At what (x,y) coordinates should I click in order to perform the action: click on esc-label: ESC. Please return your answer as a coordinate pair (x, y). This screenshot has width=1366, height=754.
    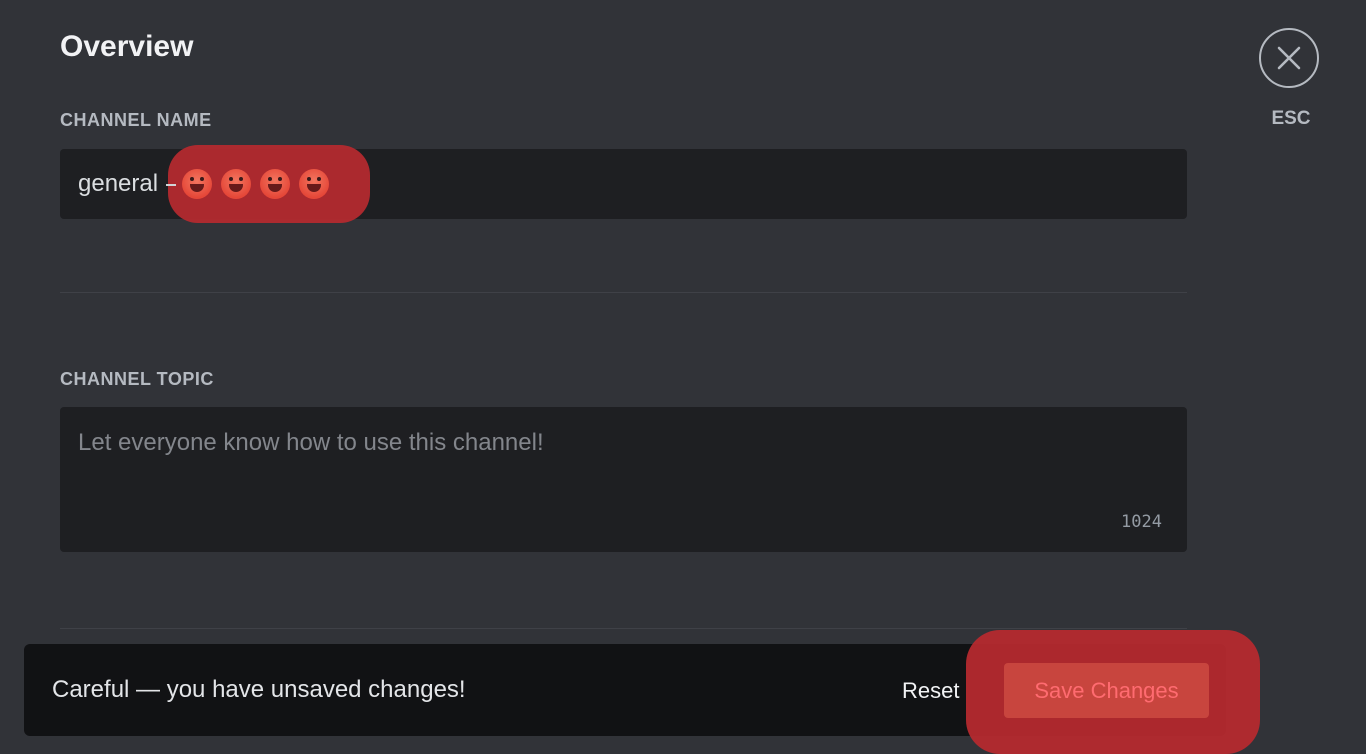
    Looking at the image, I should click on (1291, 118).